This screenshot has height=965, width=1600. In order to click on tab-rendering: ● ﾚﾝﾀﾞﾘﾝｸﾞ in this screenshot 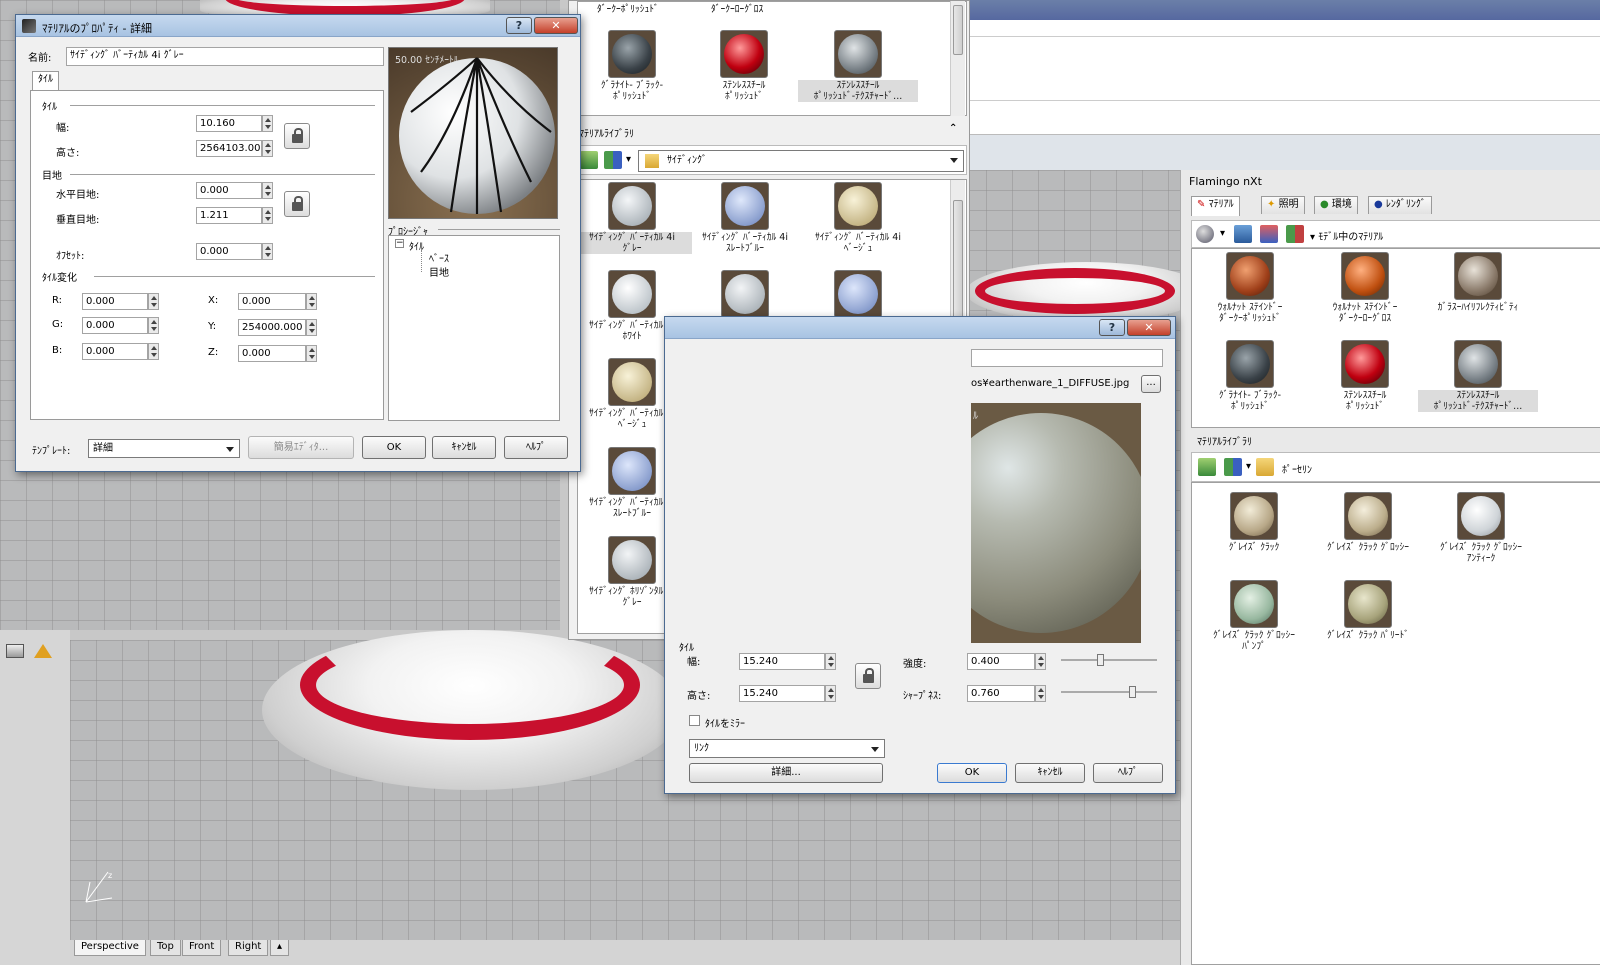, I will do `click(1400, 205)`.